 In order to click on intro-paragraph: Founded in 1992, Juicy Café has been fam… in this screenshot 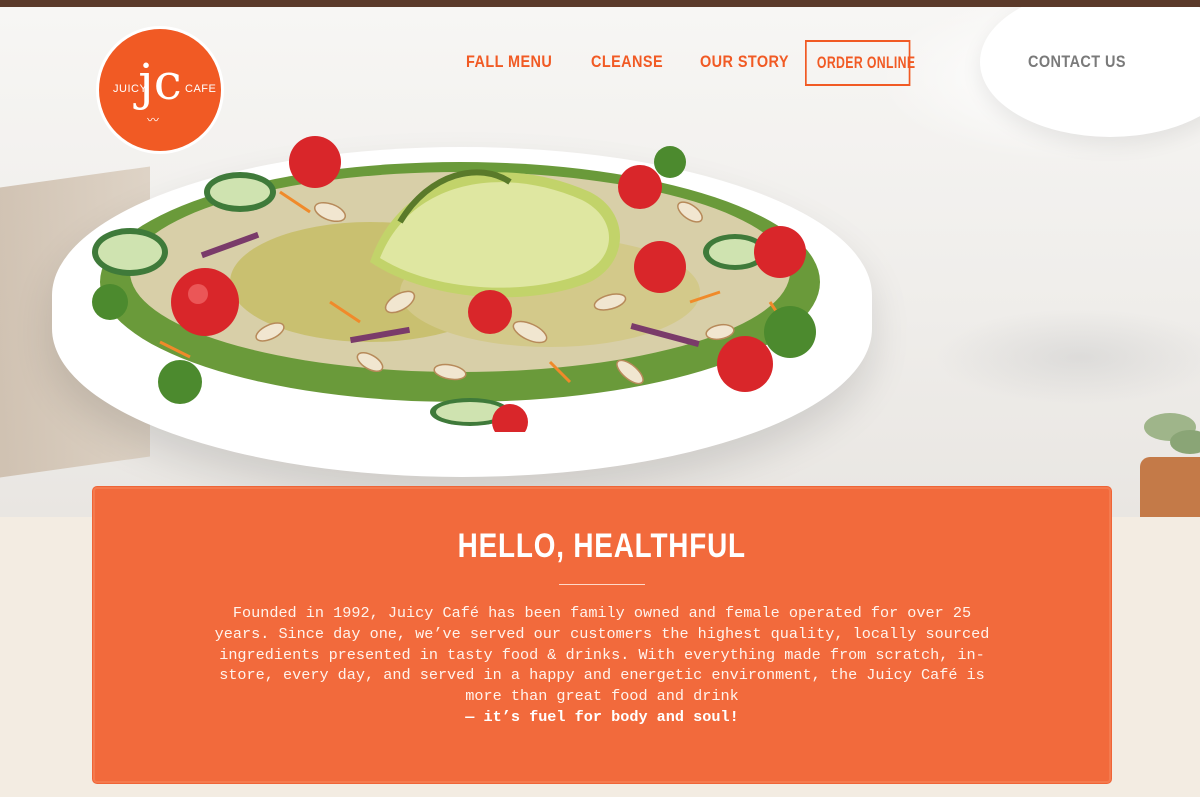, I will do `click(602, 655)`.